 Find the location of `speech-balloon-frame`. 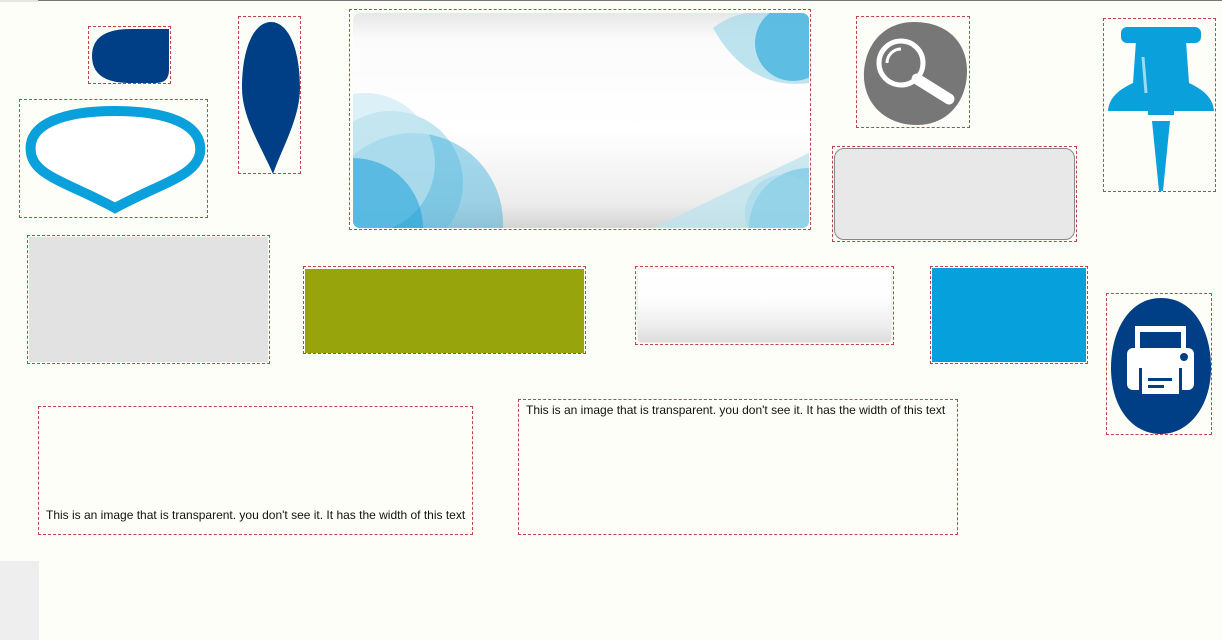

speech-balloon-frame is located at coordinates (113, 158).